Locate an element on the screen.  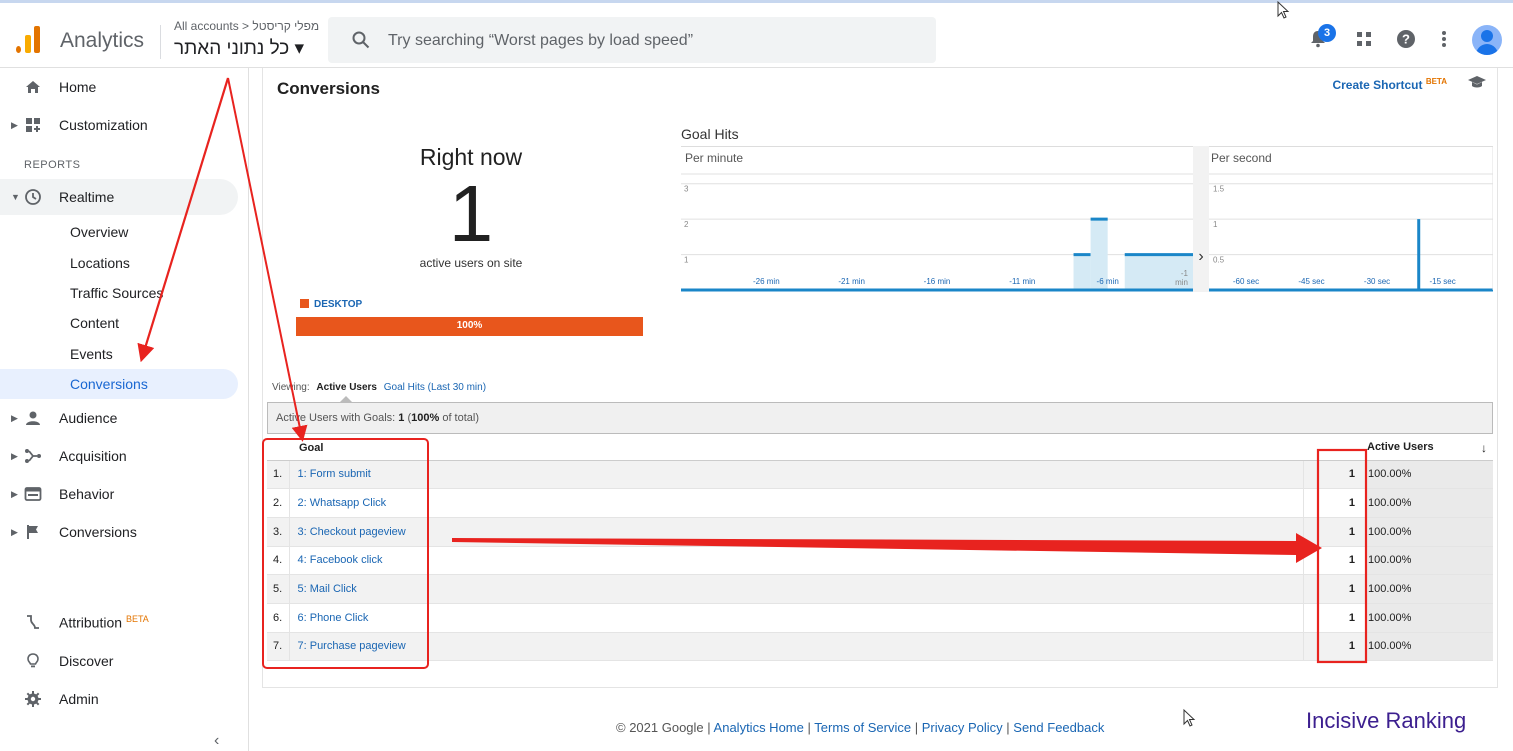
viewing-active-users: Active Users is located at coordinates (346, 387).